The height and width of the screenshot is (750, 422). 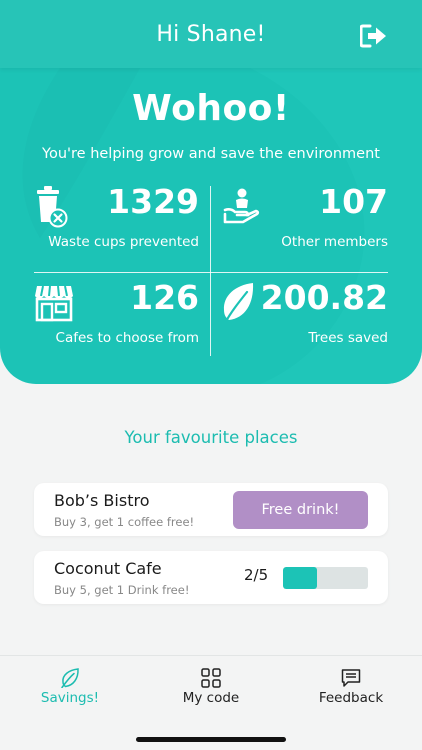 I want to click on tab-savings: Savings!, so click(x=70, y=686).